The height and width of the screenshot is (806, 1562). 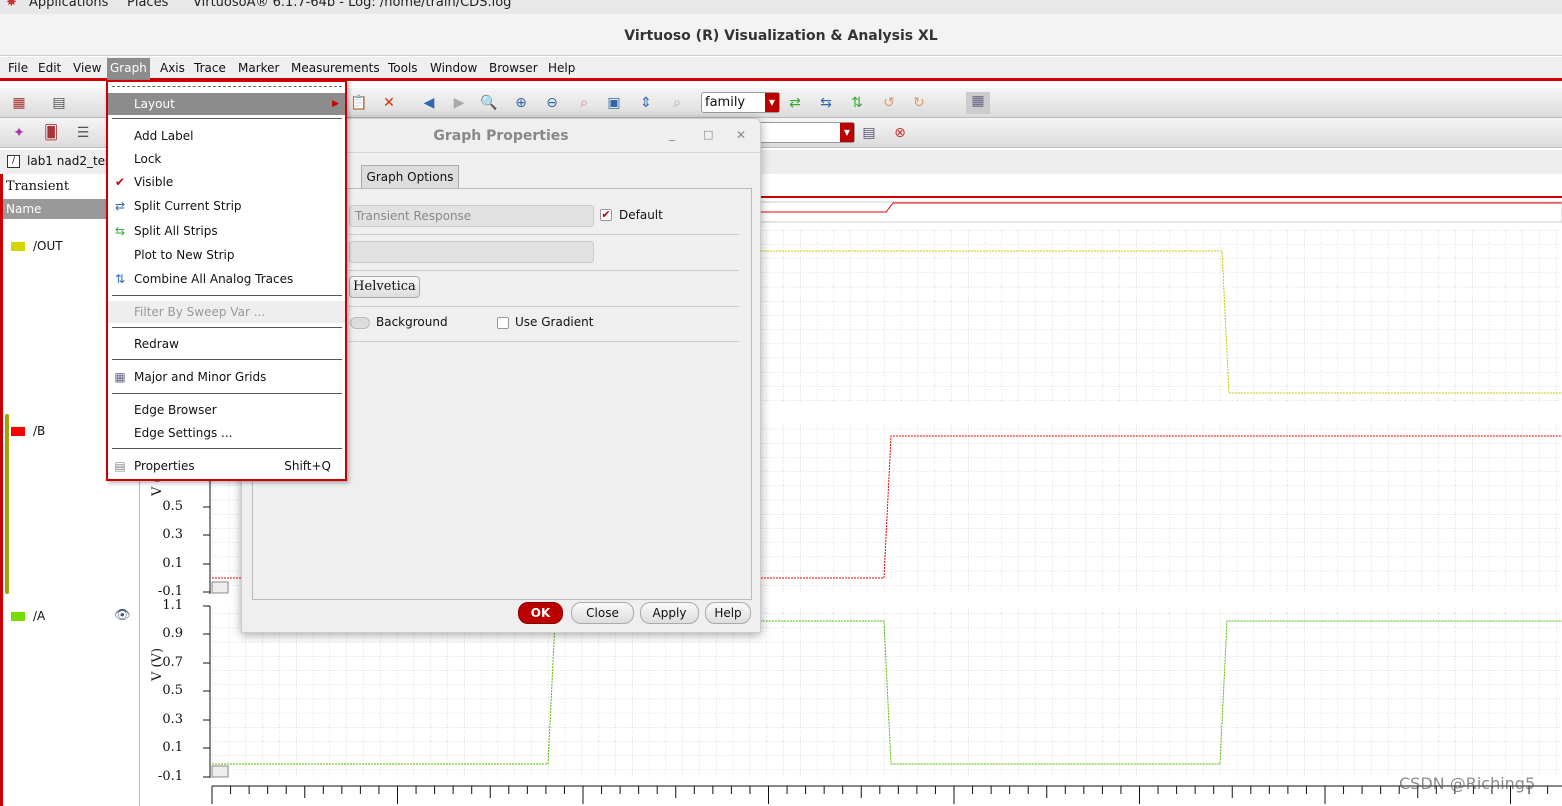 What do you see at coordinates (489, 103) in the screenshot?
I see `zoom-fit-icon: 🔍` at bounding box center [489, 103].